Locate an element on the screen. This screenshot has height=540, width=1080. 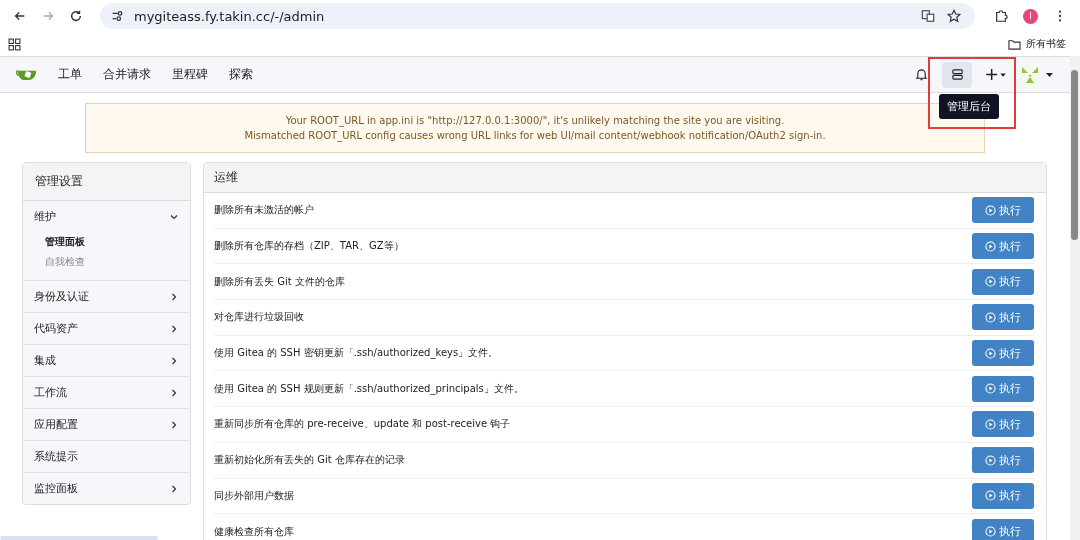
warning-text: Your ROOT_URL in app.ini is "http://127.0.0.1:3000/", it's unlikely matching the site you are visiting. is located at coordinates (535, 121).